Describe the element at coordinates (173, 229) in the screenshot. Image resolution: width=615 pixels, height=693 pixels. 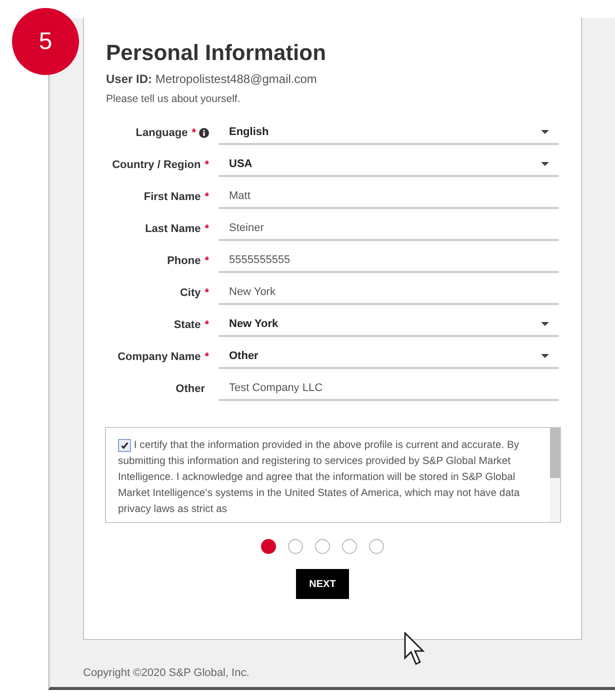
I see `field-label: Last Name` at that location.